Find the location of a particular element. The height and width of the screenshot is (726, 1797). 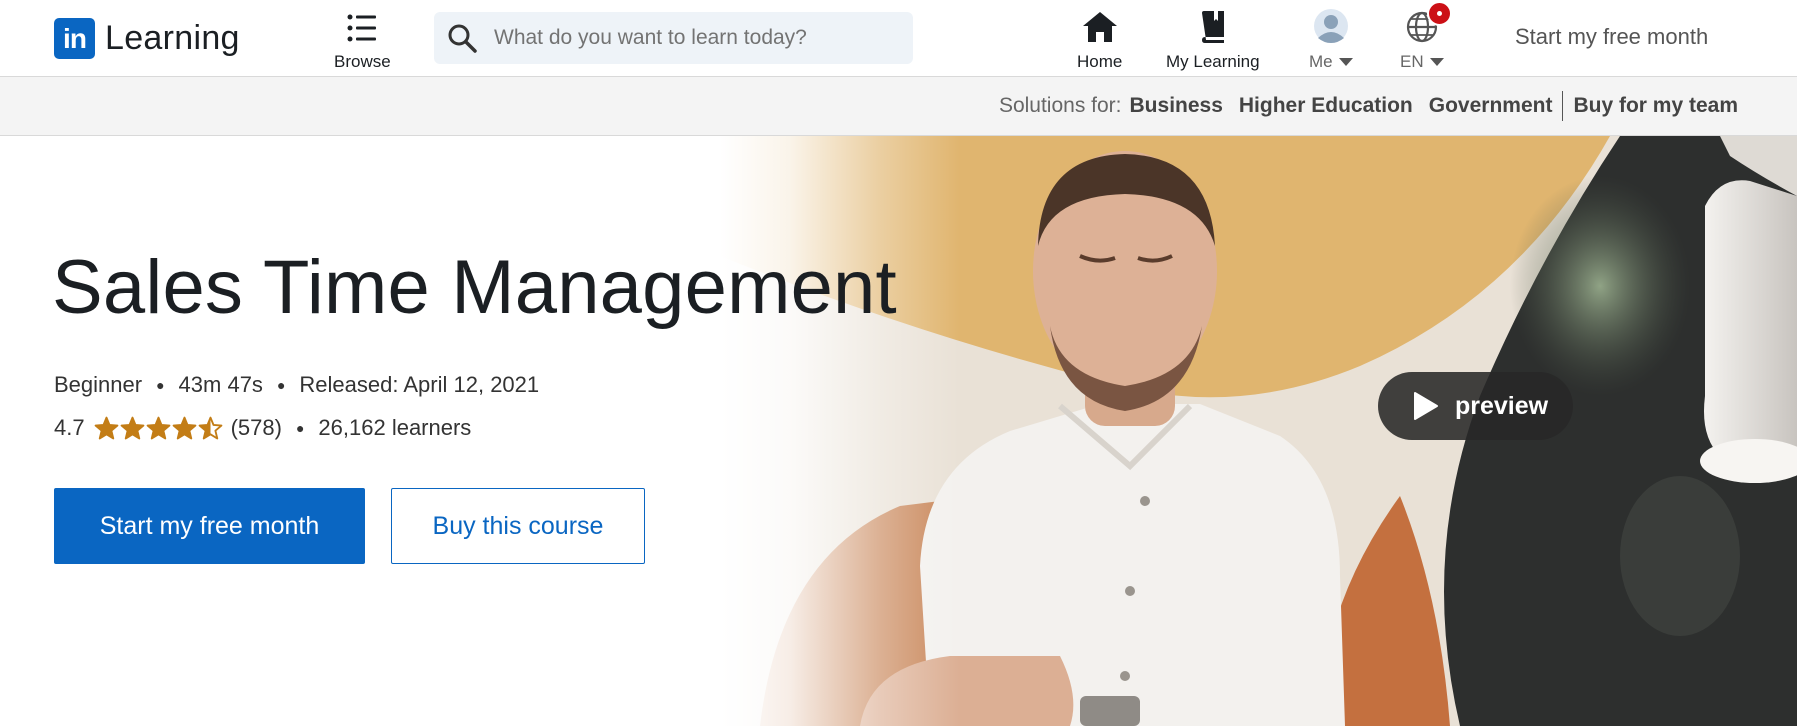

linkedin-learning-logo: in Learning is located at coordinates (147, 38).